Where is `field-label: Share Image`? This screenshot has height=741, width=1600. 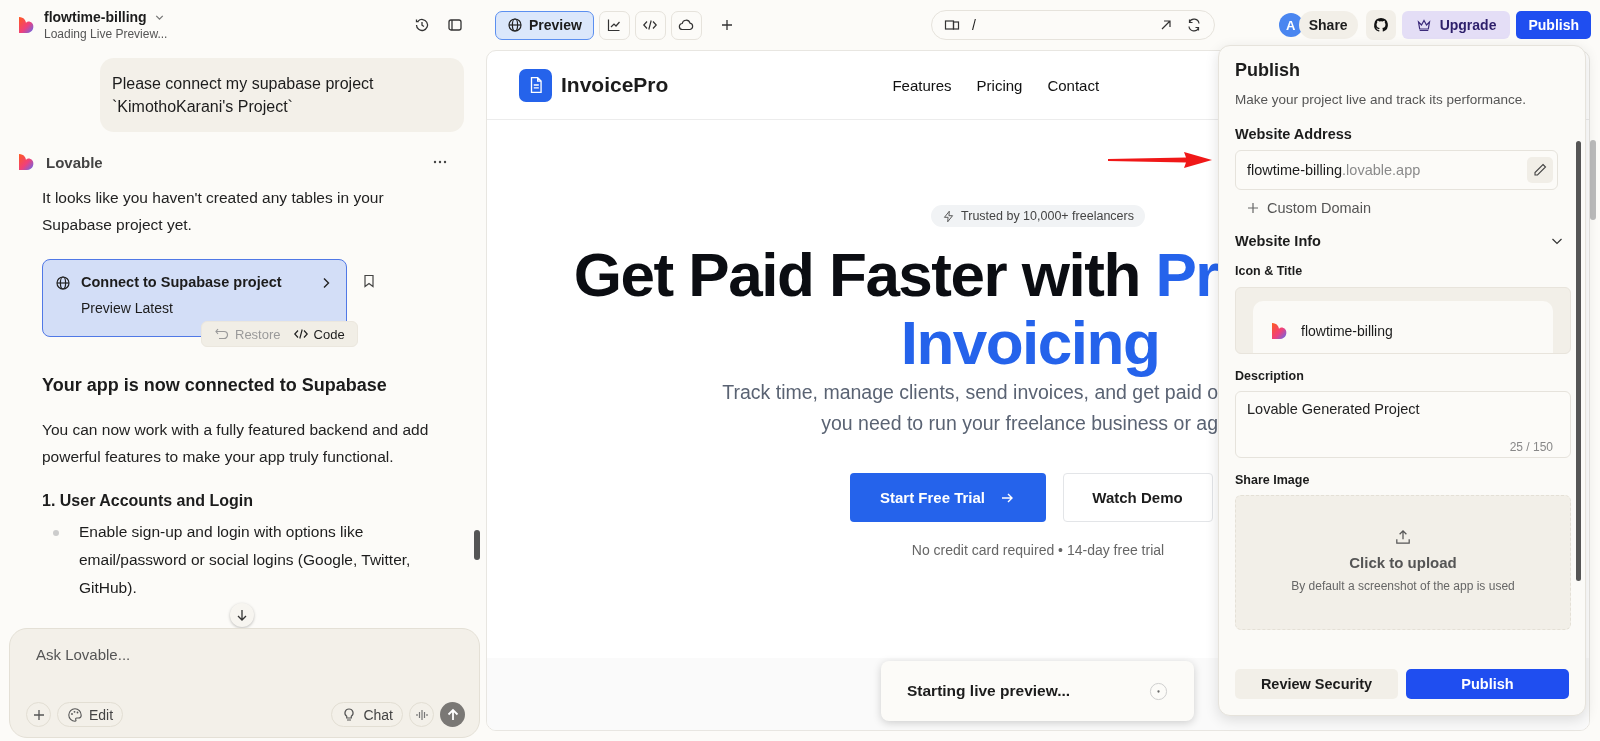 field-label: Share Image is located at coordinates (1273, 480).